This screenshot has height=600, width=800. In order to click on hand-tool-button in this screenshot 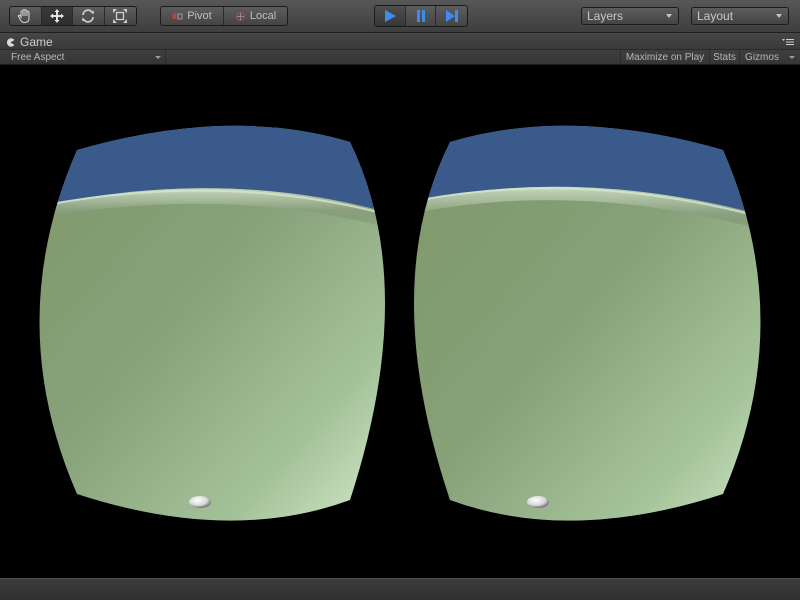, I will do `click(26, 16)`.